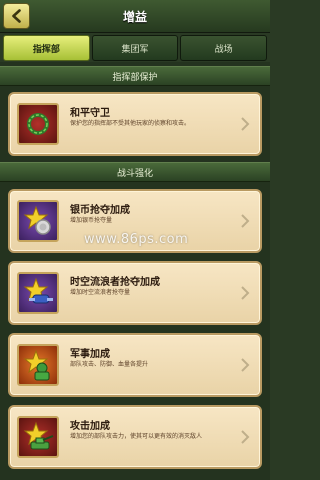 The height and width of the screenshot is (480, 320). What do you see at coordinates (38, 437) in the screenshot?
I see `tank-star-icon` at bounding box center [38, 437].